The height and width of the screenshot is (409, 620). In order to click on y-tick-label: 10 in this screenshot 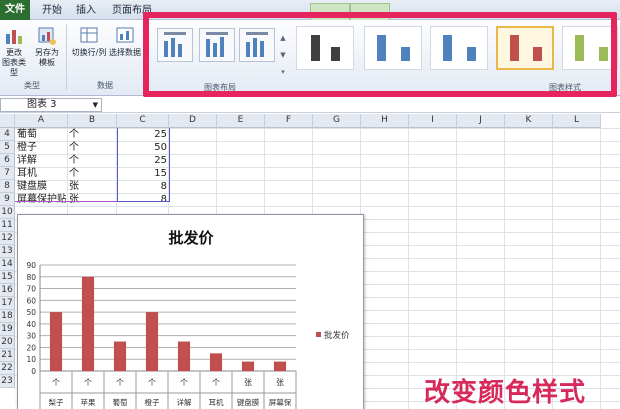, I will do `click(31, 359)`.